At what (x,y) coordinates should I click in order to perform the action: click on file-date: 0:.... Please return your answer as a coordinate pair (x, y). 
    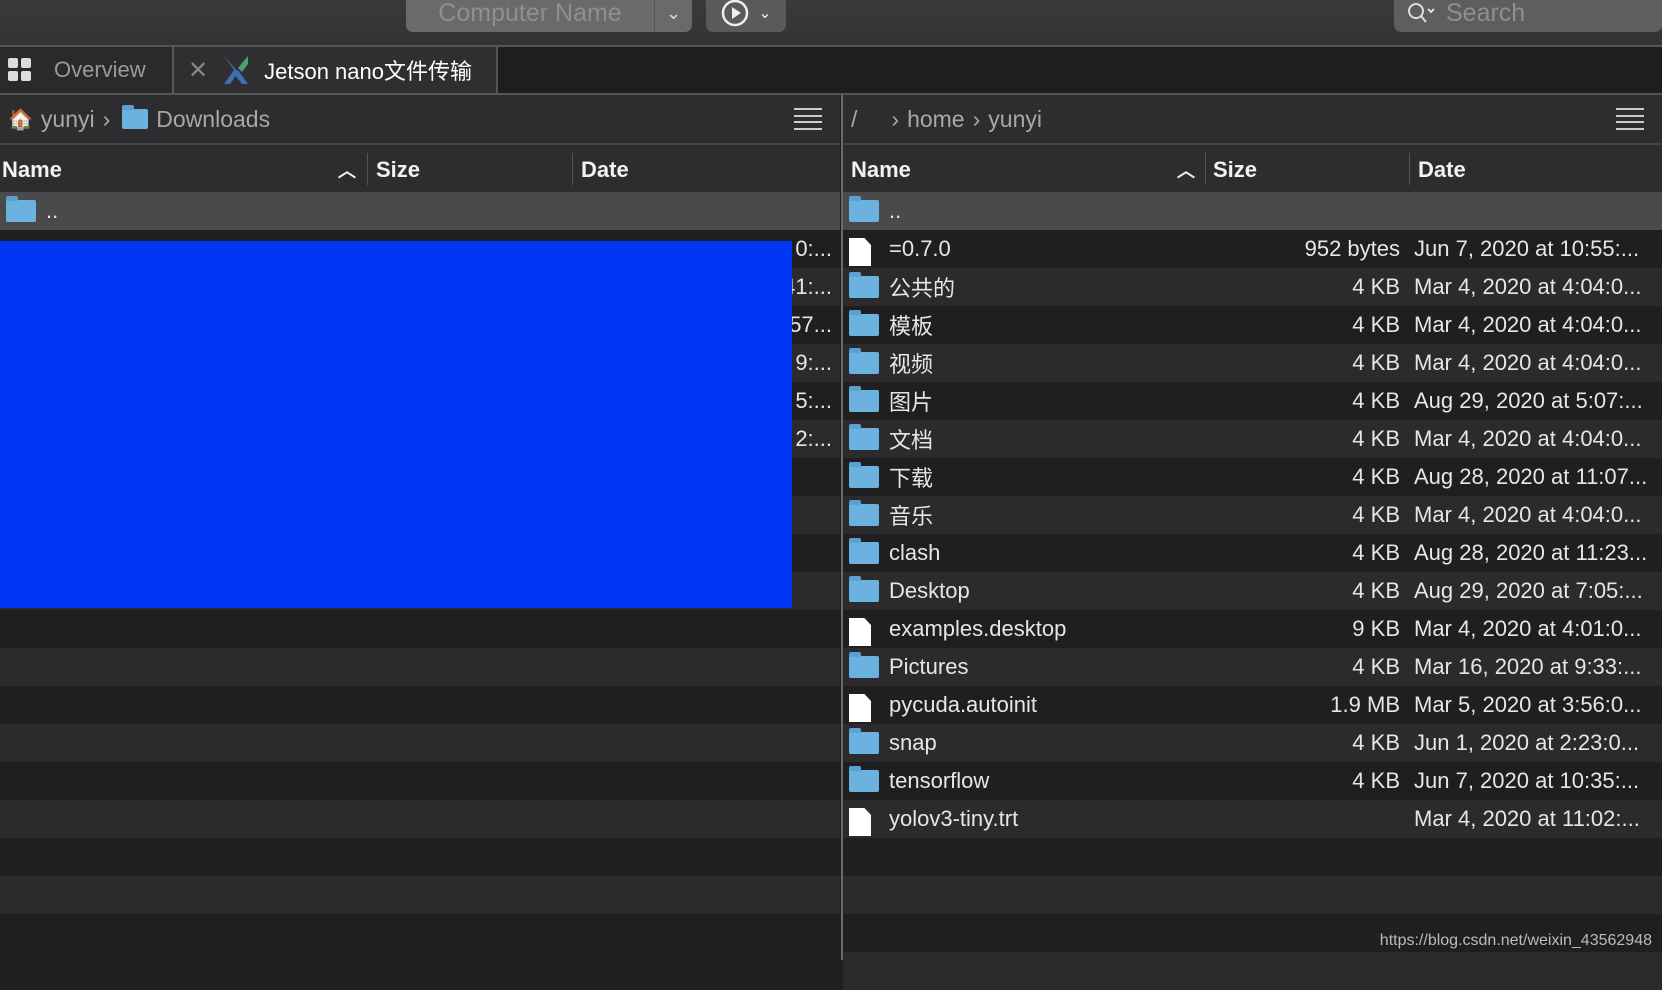
    Looking at the image, I should click on (813, 248).